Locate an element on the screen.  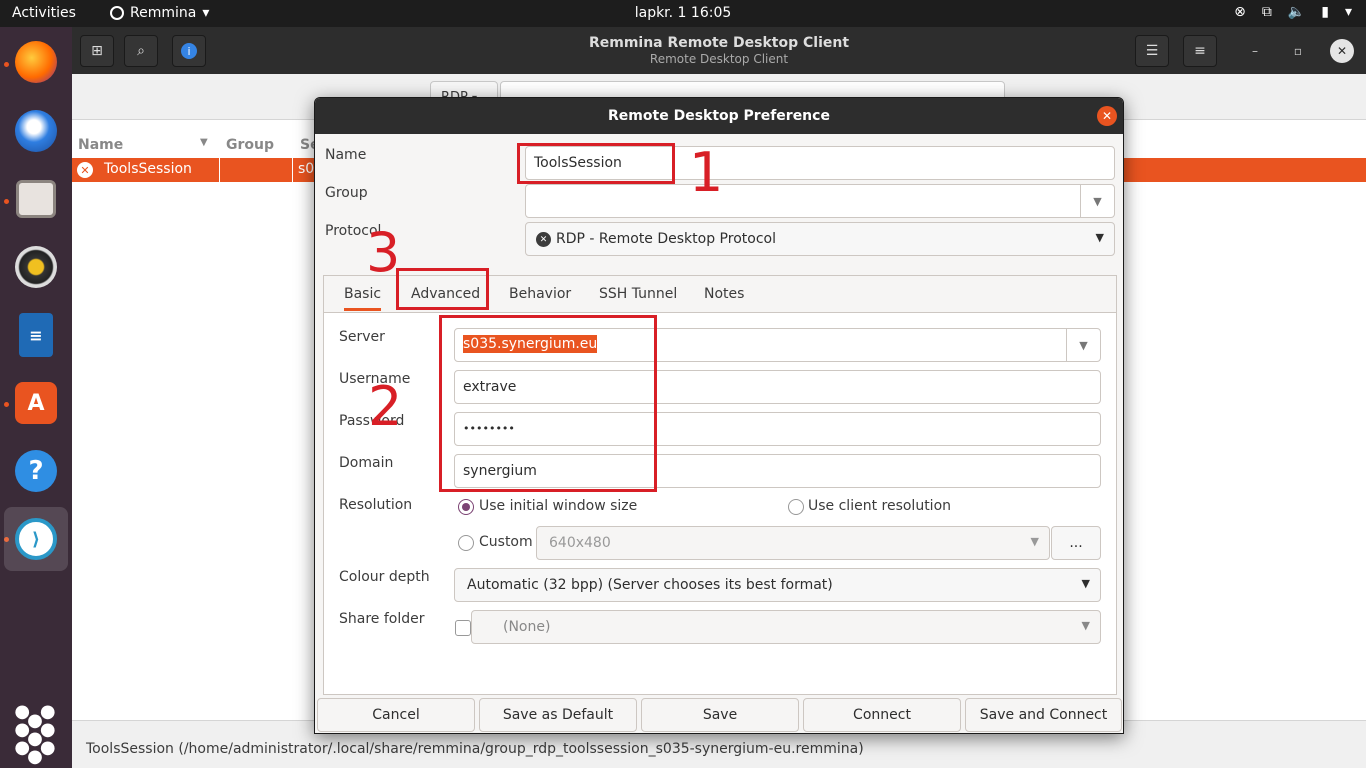
protocol-dropdown: ✕ RDP - Remote Desktop Protocol ▼ is located at coordinates (820, 239).